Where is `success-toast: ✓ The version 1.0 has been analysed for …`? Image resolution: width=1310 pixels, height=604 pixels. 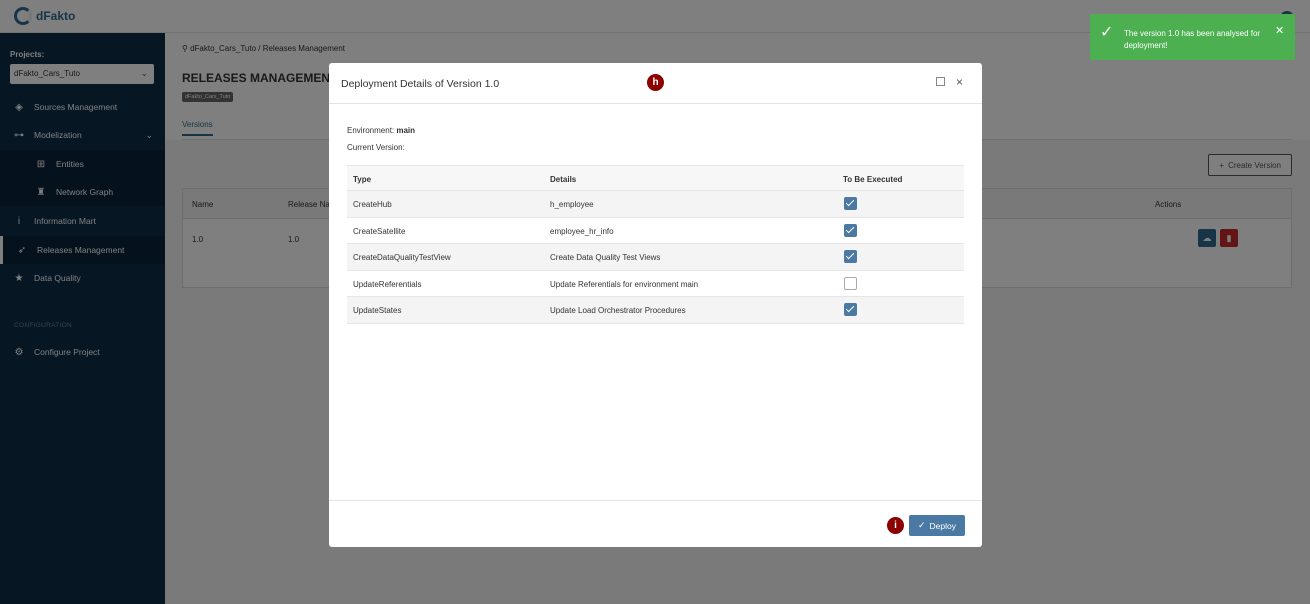
success-toast: ✓ The version 1.0 has been analysed for … is located at coordinates (1192, 37).